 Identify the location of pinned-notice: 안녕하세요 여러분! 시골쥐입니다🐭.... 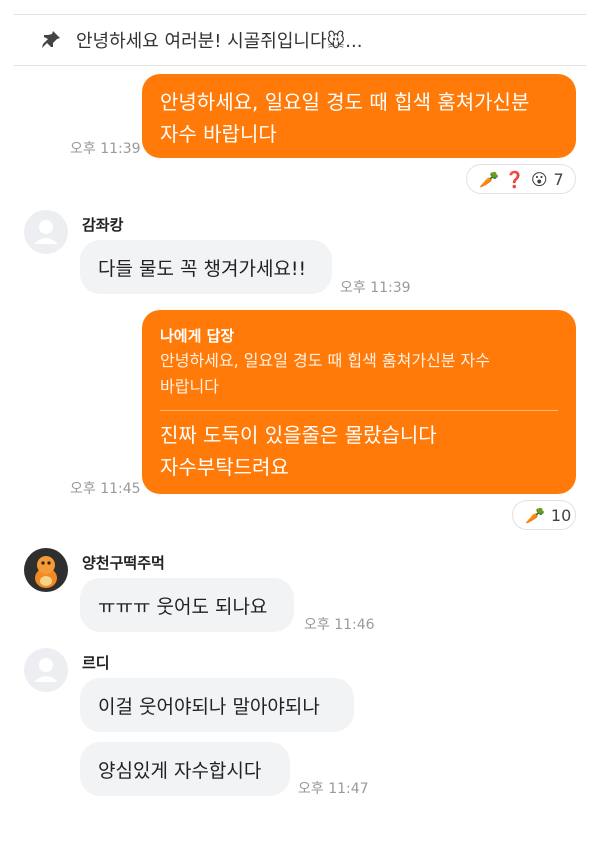
(300, 40).